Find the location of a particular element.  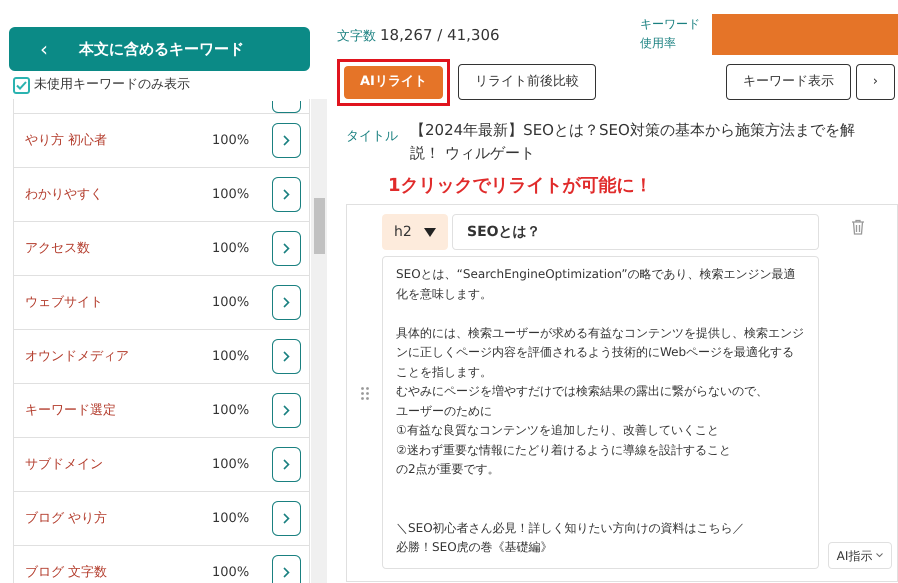

checkmark-icon is located at coordinates (21, 85).